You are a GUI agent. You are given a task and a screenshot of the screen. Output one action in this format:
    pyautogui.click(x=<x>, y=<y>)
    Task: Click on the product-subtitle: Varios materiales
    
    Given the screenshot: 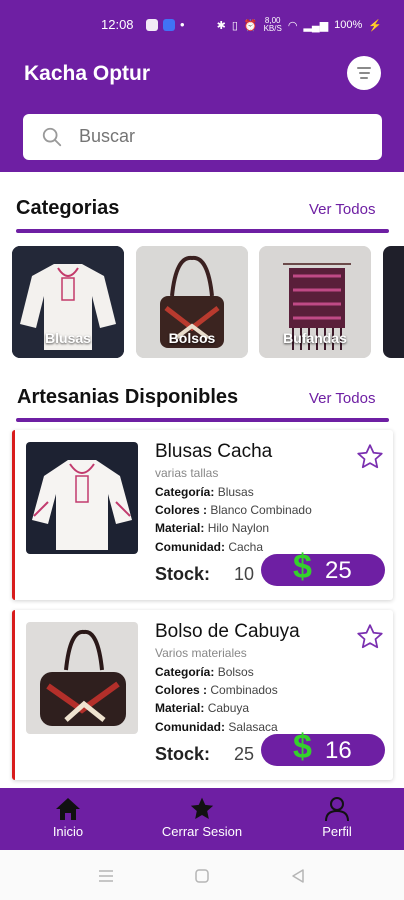 What is the action you would take?
    pyautogui.click(x=201, y=653)
    